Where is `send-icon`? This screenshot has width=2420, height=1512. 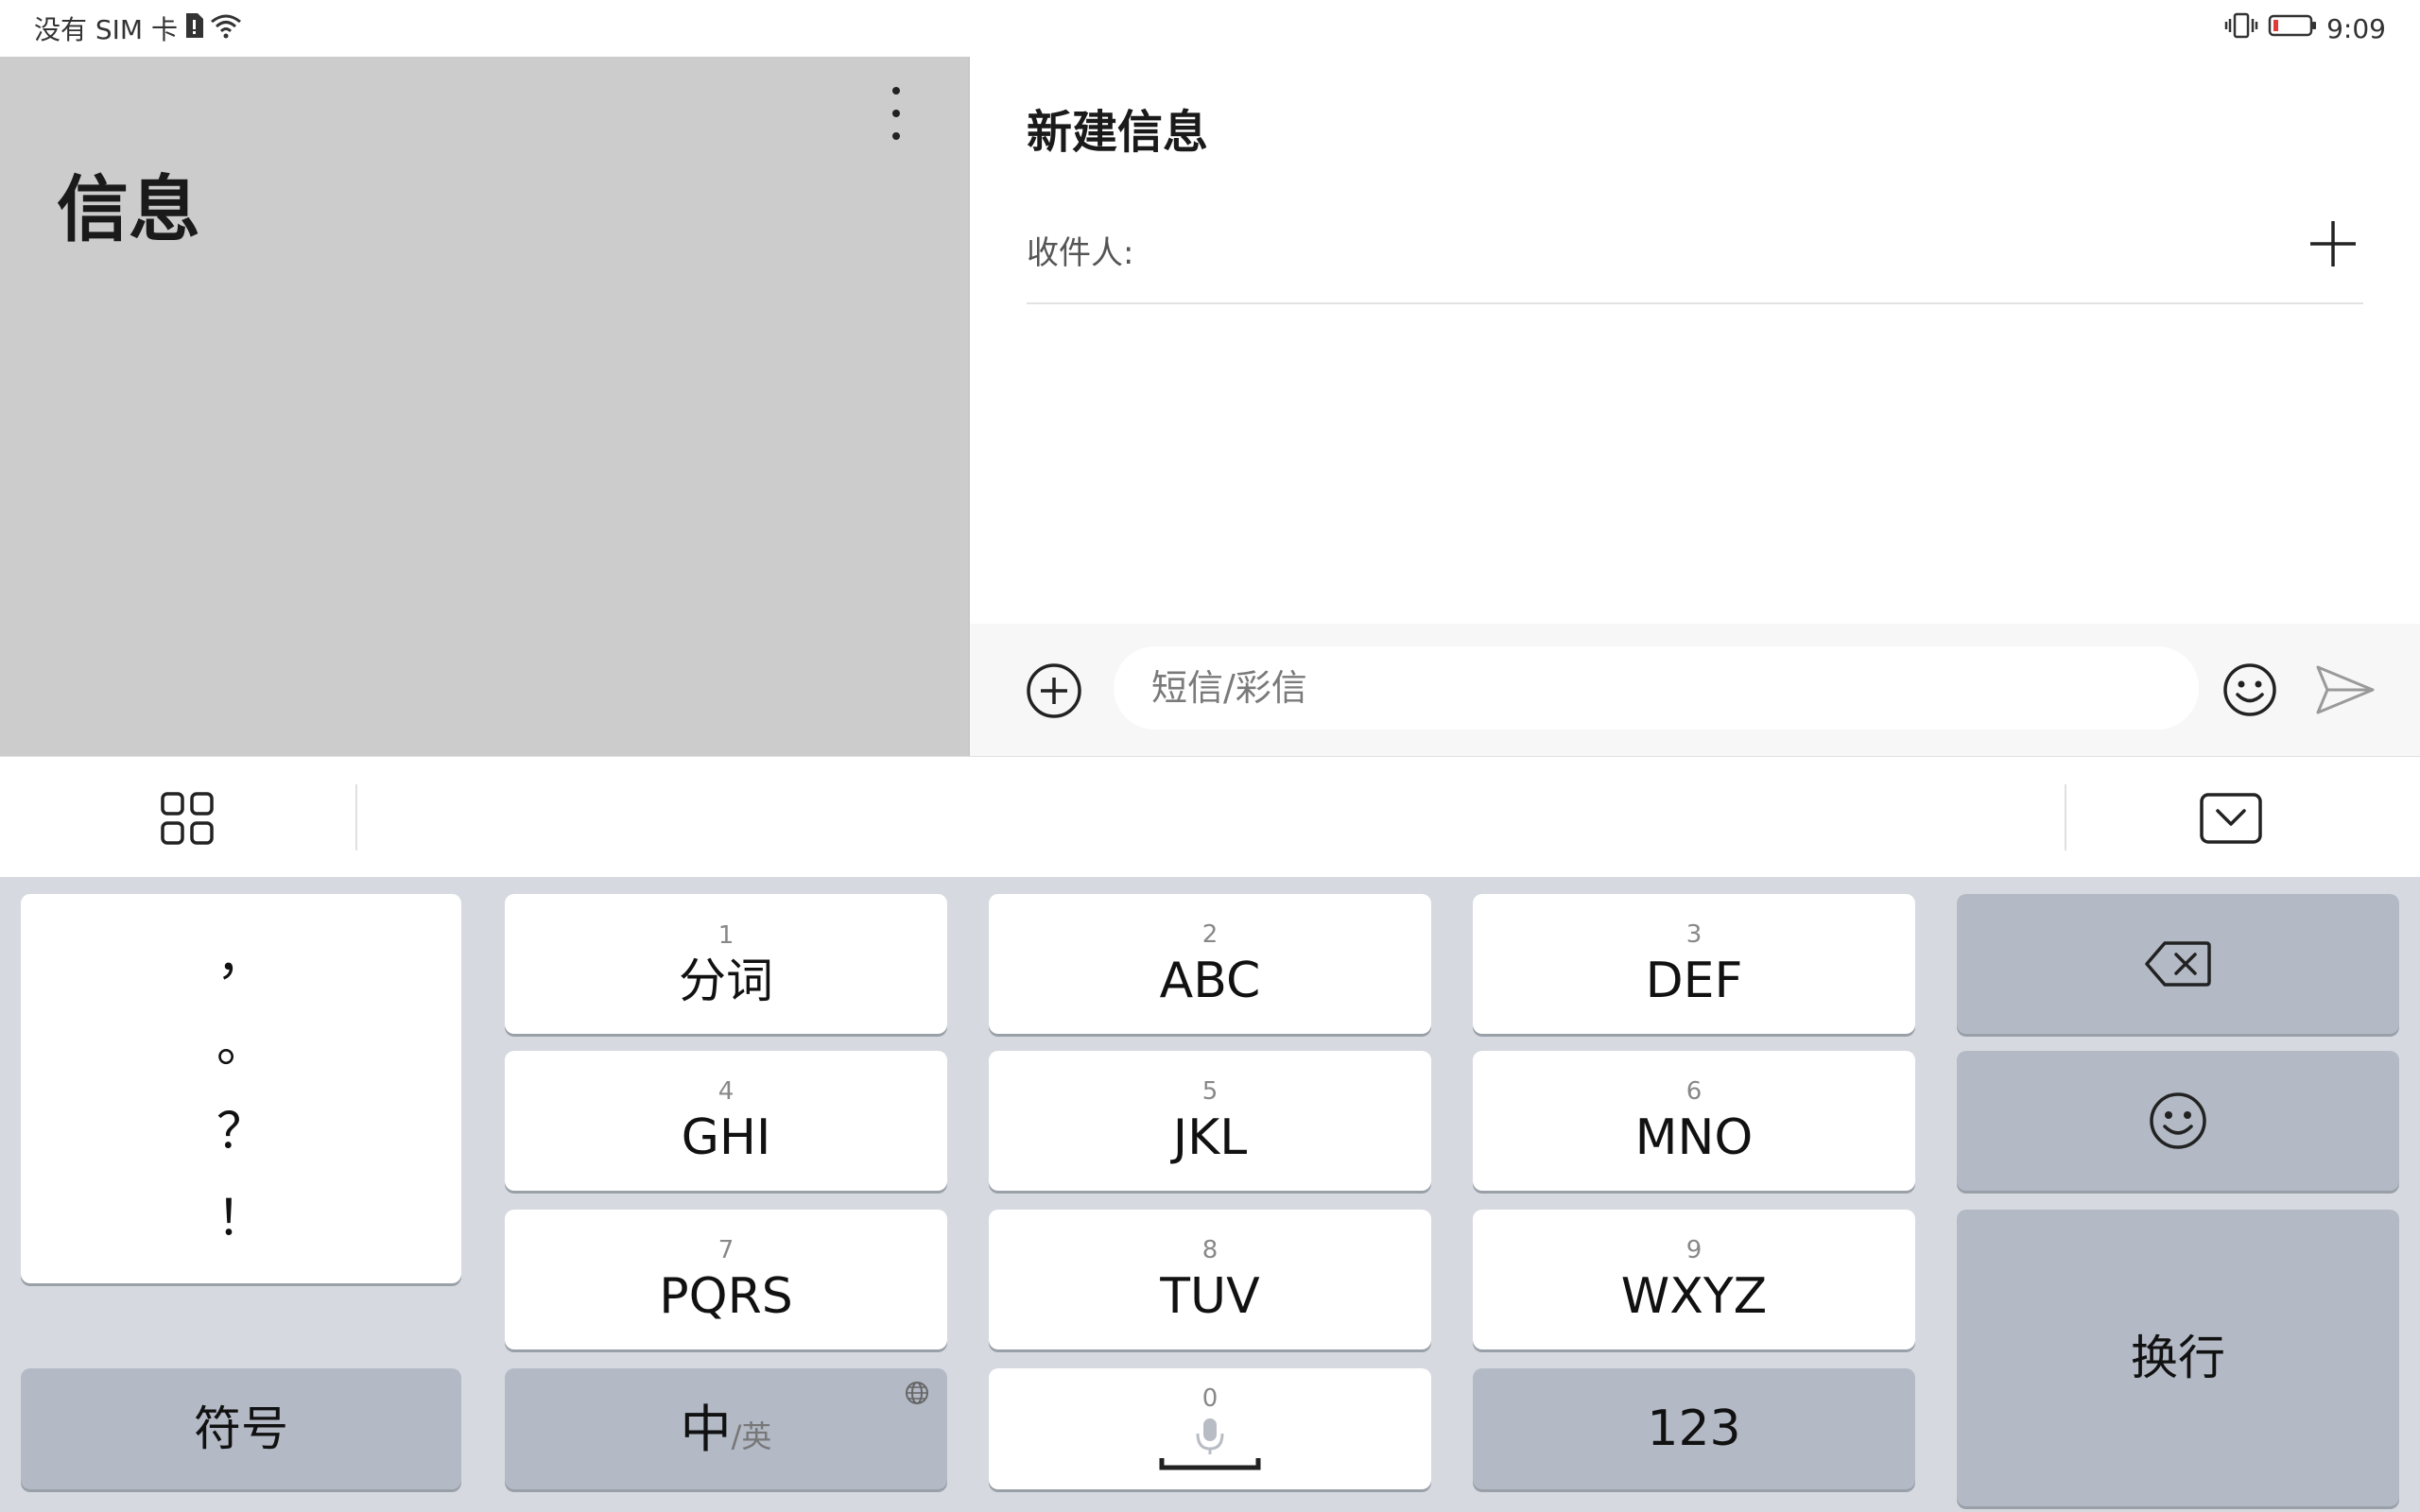
send-icon is located at coordinates (2345, 689).